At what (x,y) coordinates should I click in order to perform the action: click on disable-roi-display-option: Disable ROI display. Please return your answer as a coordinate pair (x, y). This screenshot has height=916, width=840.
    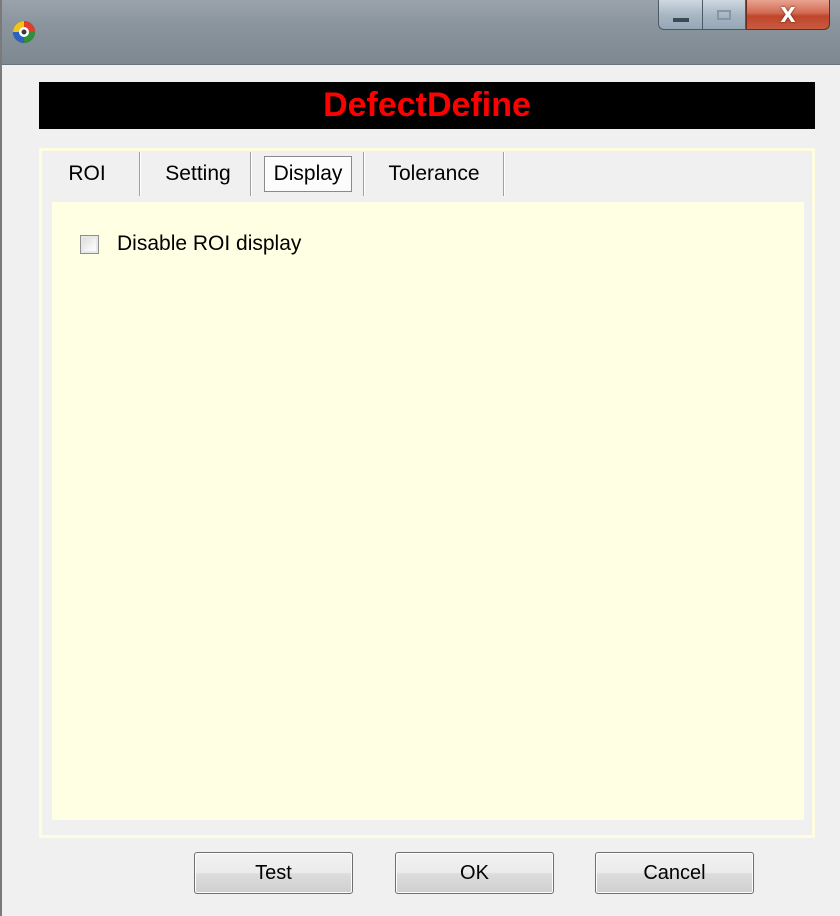
    Looking at the image, I should click on (190, 244).